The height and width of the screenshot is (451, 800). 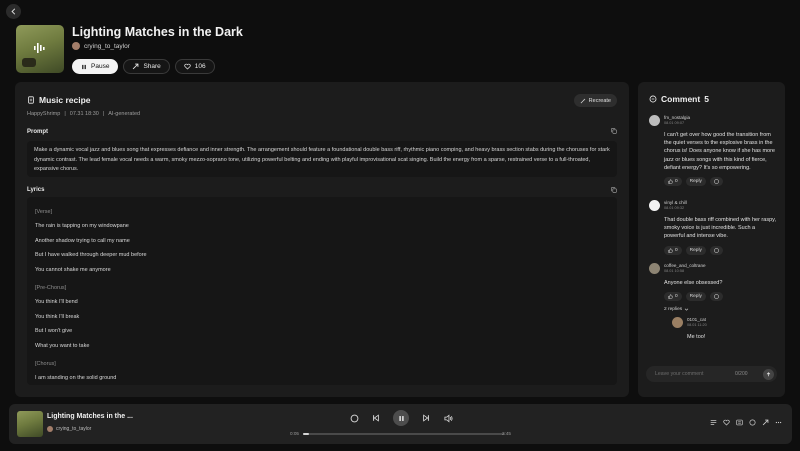 What do you see at coordinates (696, 337) in the screenshot?
I see `reply-text: Me too!` at bounding box center [696, 337].